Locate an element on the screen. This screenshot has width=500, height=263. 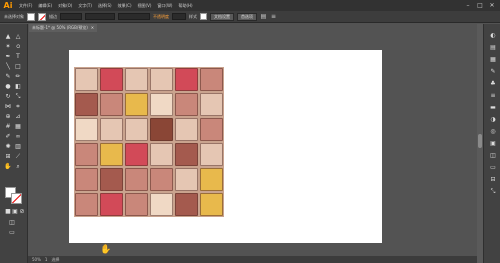
scrollbar-thumb is located at coordinates (480, 141).